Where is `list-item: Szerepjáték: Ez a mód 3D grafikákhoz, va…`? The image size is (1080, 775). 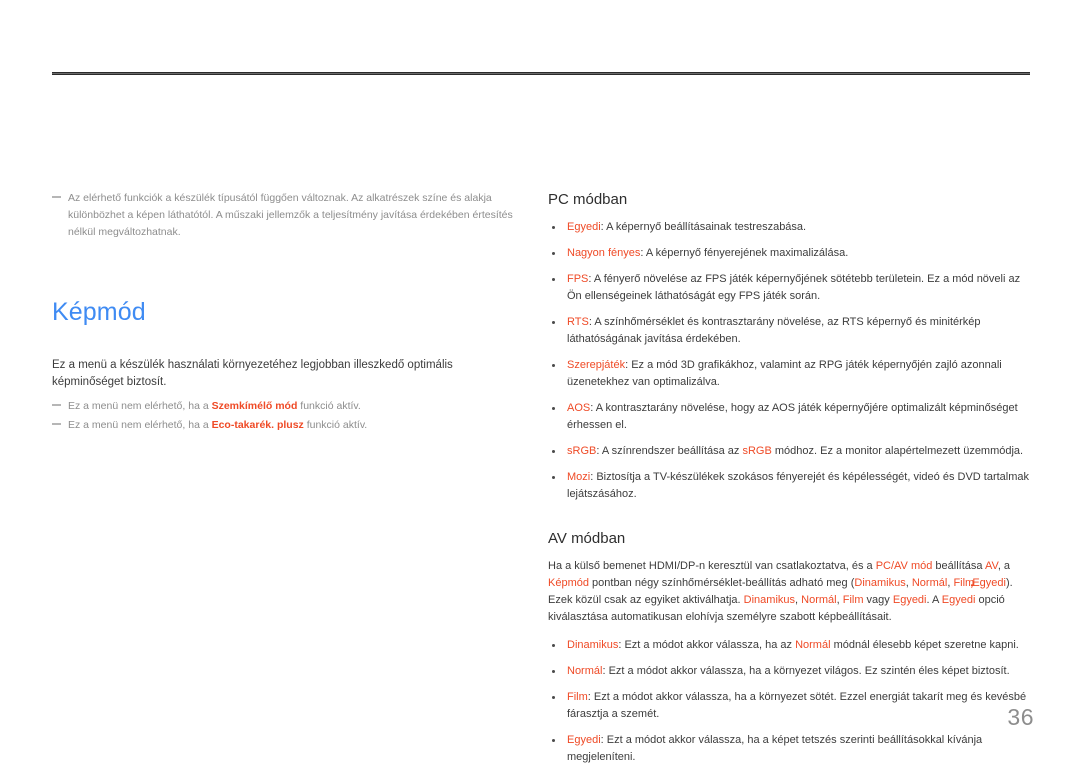
list-item: Szerepjáték: Ez a mód 3D grafikákhoz, va… is located at coordinates (791, 374).